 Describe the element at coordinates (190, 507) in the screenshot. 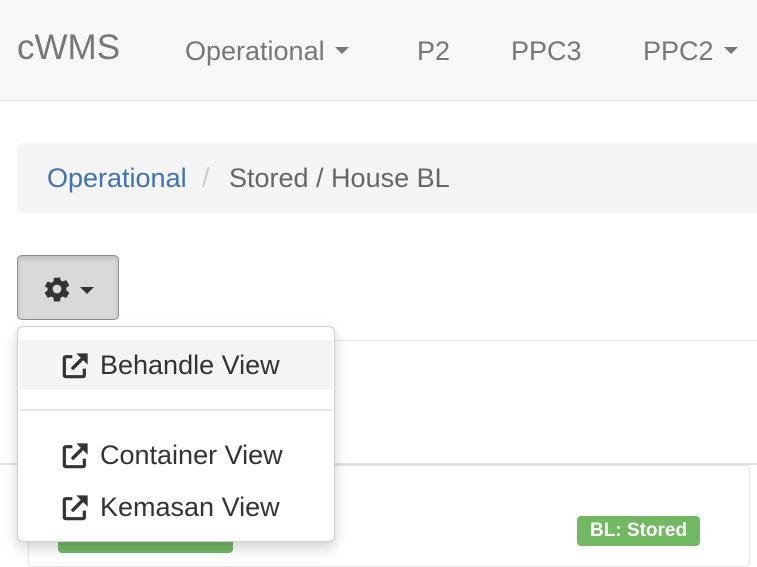

I see `menu-item-label: Kemasan View` at that location.